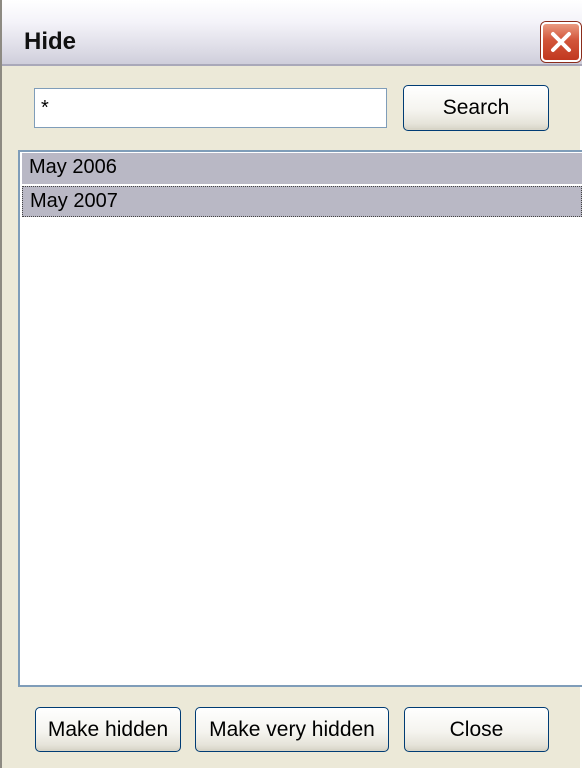 Image resolution: width=582 pixels, height=768 pixels. What do you see at coordinates (292, 33) in the screenshot?
I see `title-bar: Hide` at bounding box center [292, 33].